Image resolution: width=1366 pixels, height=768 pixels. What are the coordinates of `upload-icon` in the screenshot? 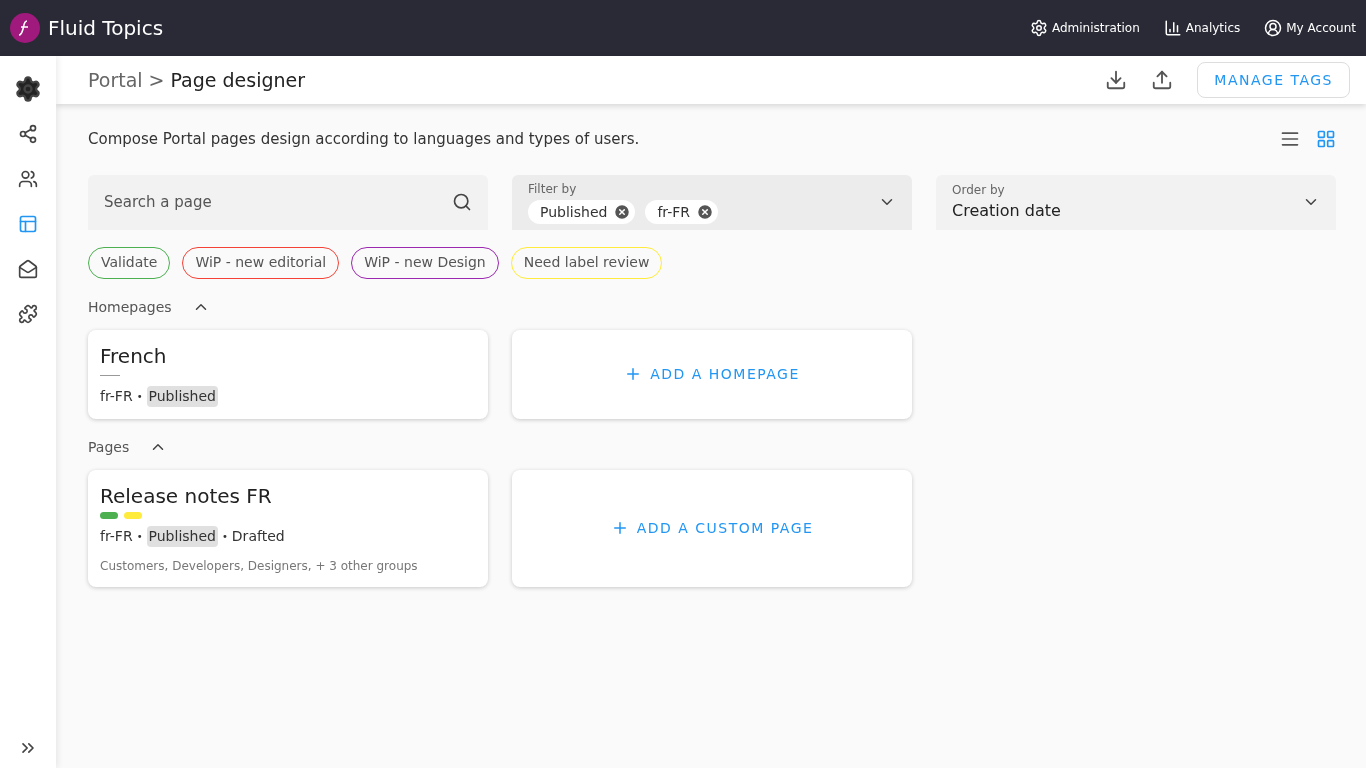 It's located at (1162, 80).